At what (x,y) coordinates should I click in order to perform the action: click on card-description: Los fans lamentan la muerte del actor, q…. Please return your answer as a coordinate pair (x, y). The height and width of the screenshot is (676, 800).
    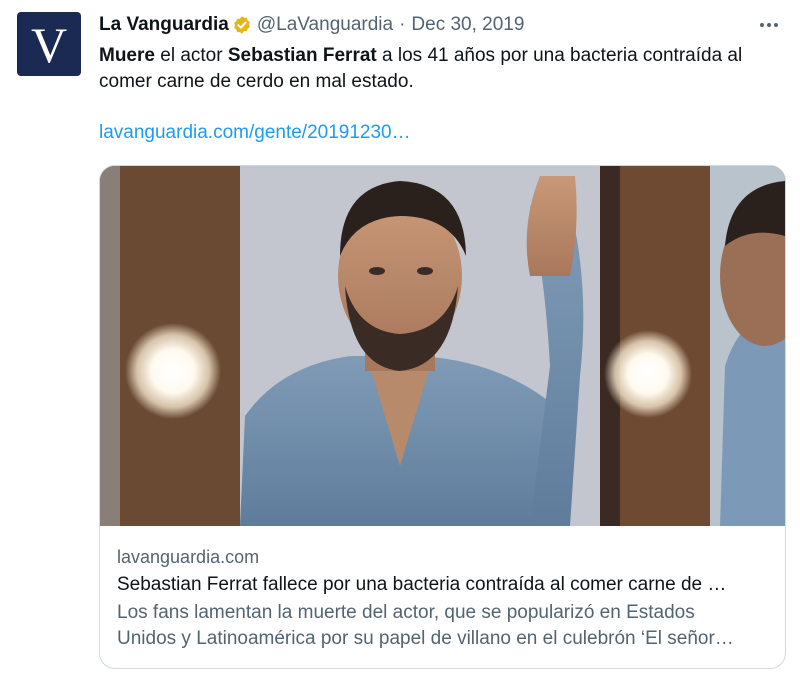
    Looking at the image, I should click on (444, 626).